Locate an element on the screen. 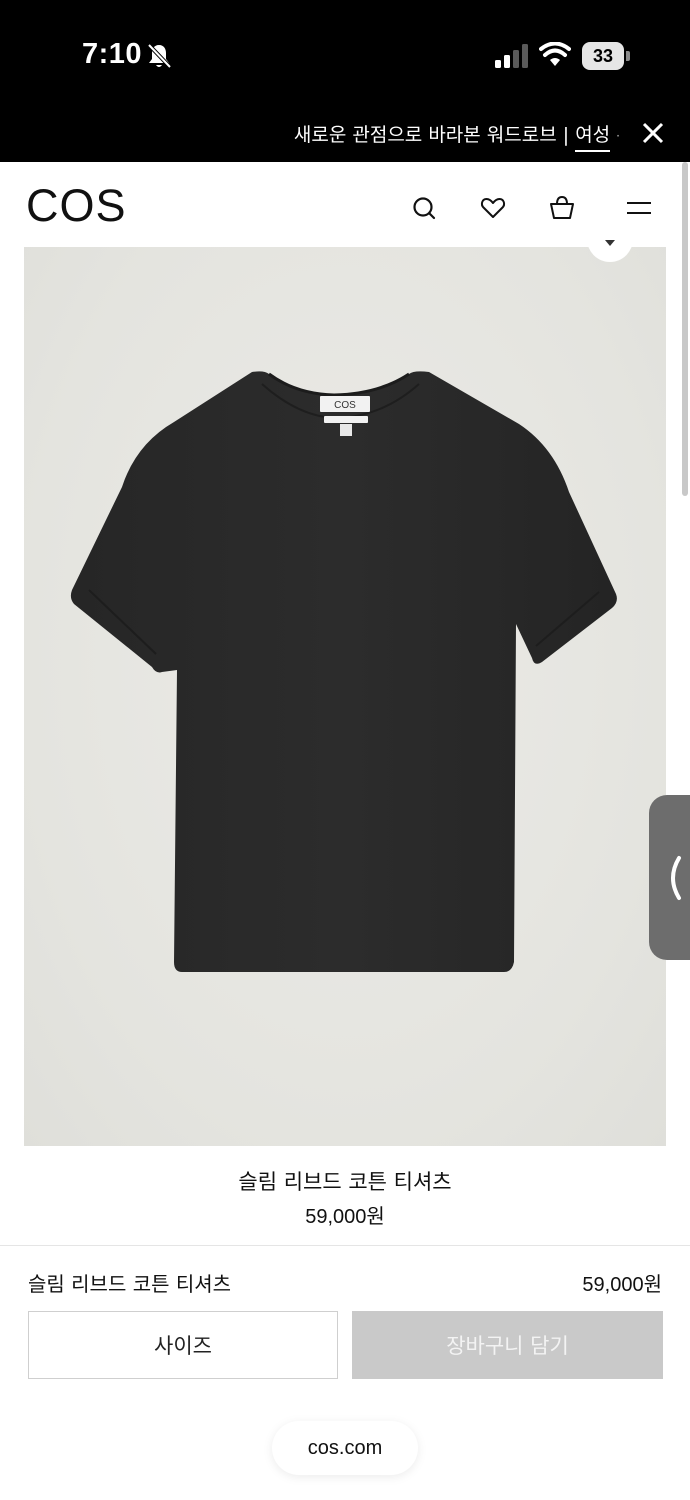 The height and width of the screenshot is (1500, 690). garment-label-text: COS is located at coordinates (345, 405).